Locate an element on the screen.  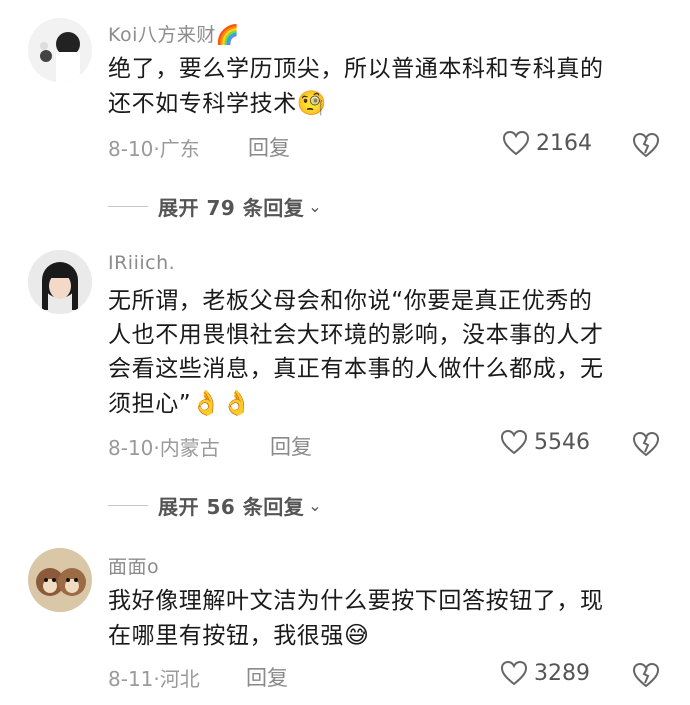
username: Koi八方来财🌈 is located at coordinates (174, 33).